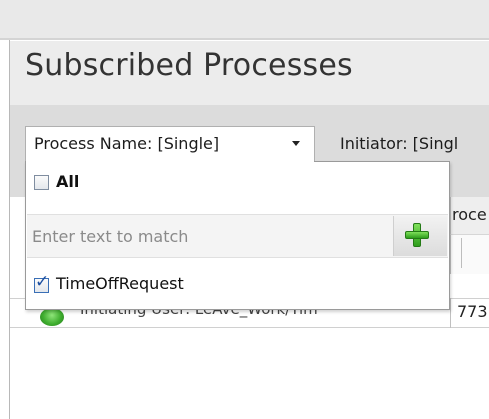  I want to click on panel-title: Subscribed Processes, so click(189, 65).